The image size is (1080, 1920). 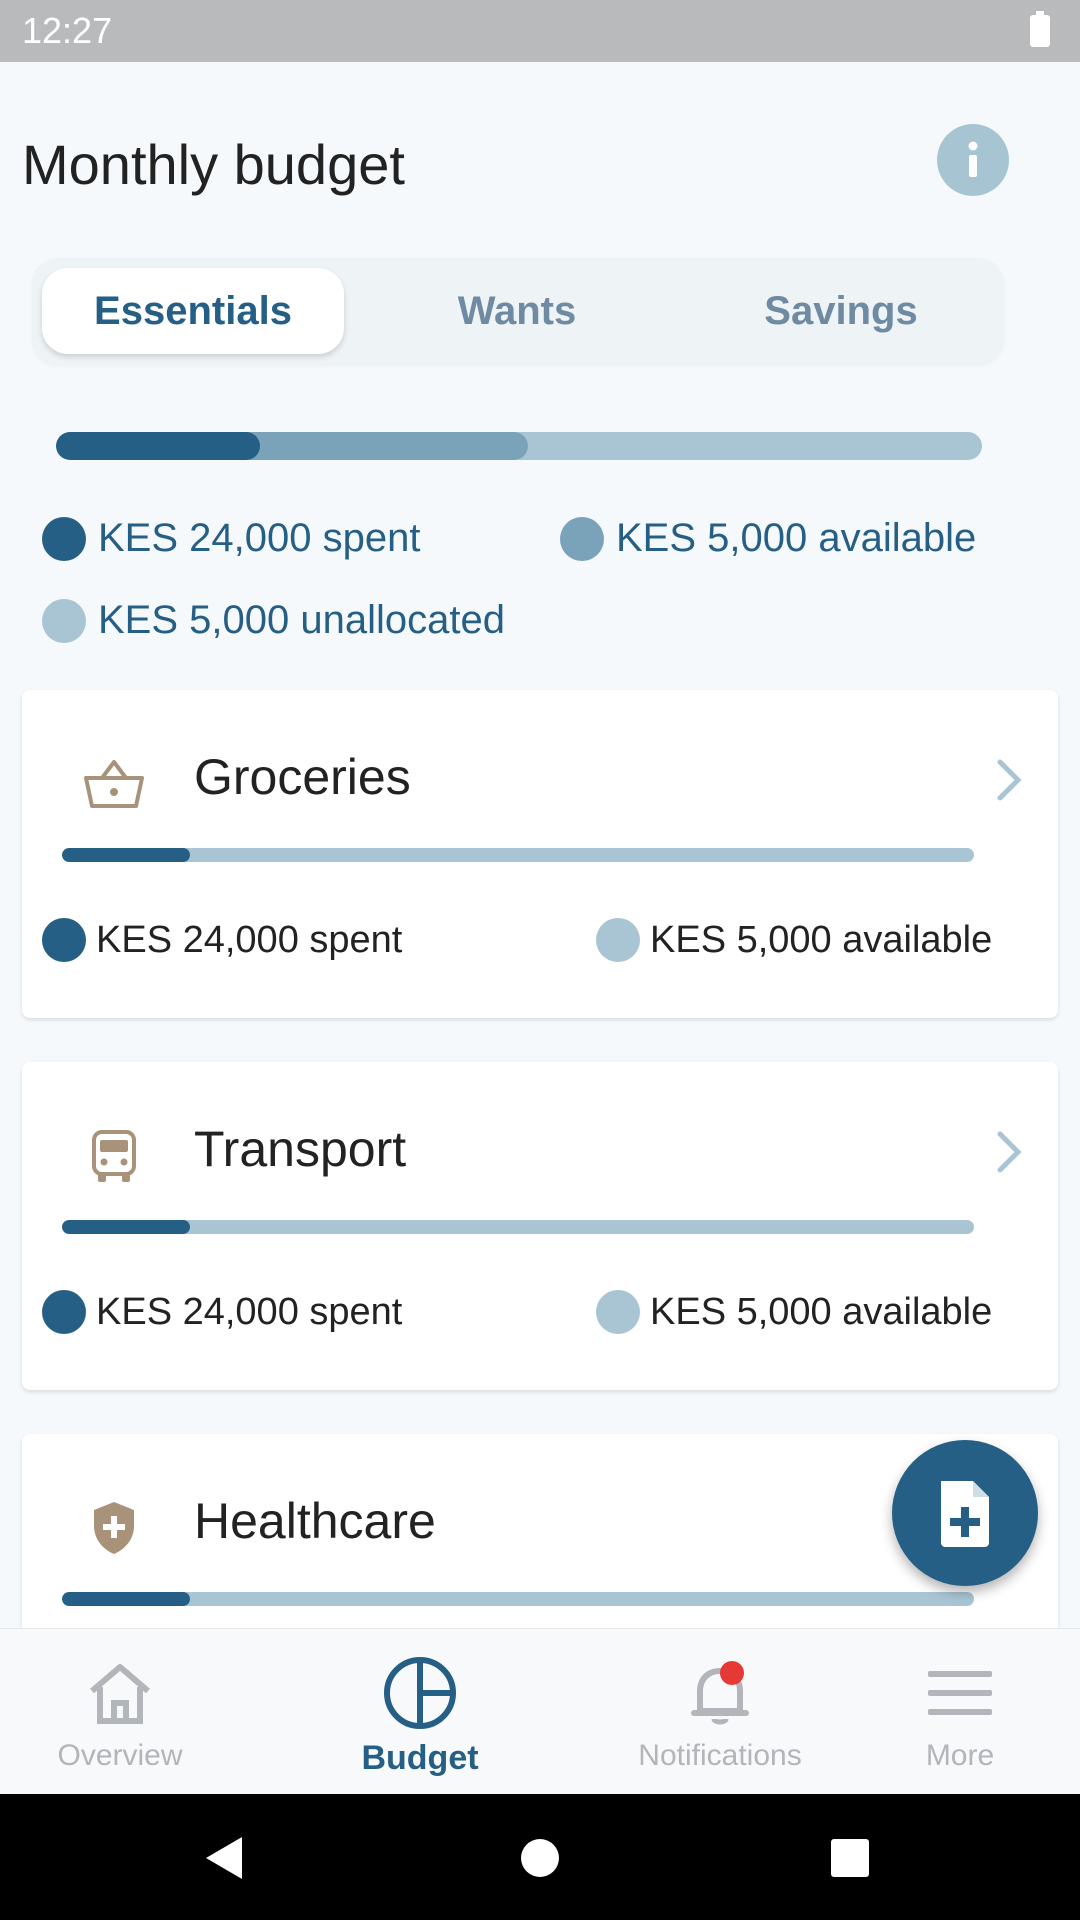 I want to click on nav-notifications: Notifications, so click(x=720, y=1712).